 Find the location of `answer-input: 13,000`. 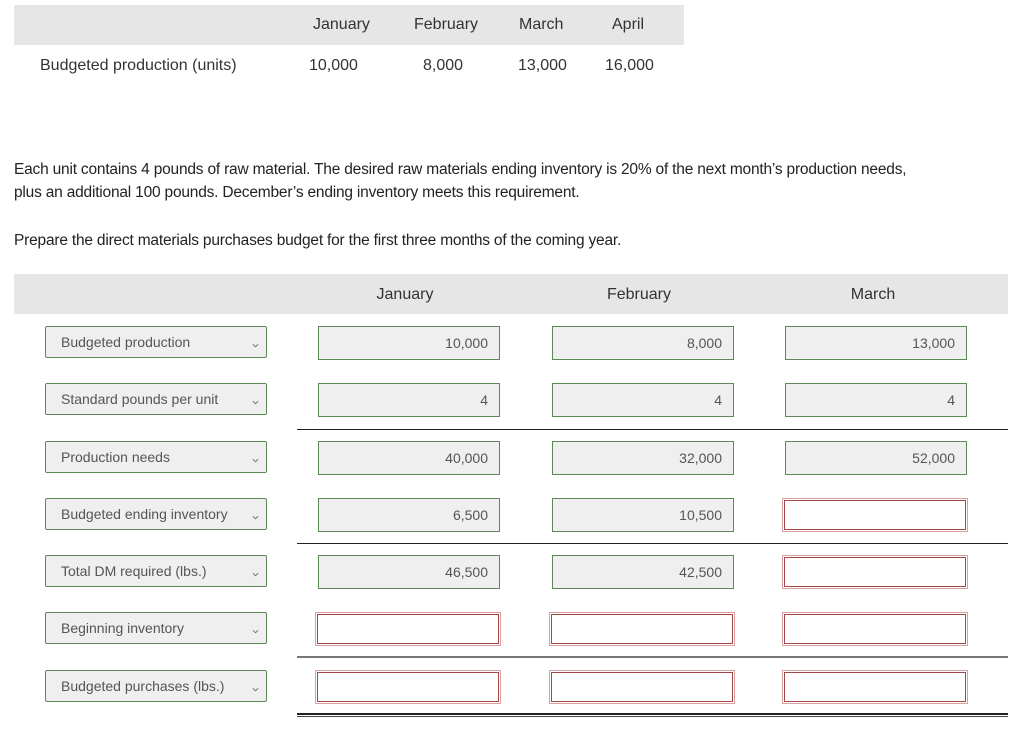

answer-input: 13,000 is located at coordinates (876, 343).